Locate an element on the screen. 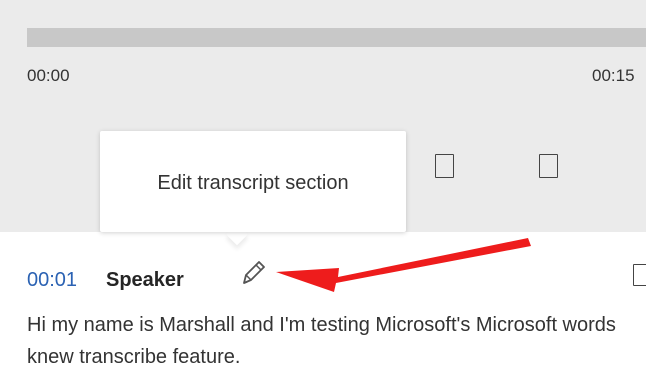  total-time: 00:15 is located at coordinates (613, 75).